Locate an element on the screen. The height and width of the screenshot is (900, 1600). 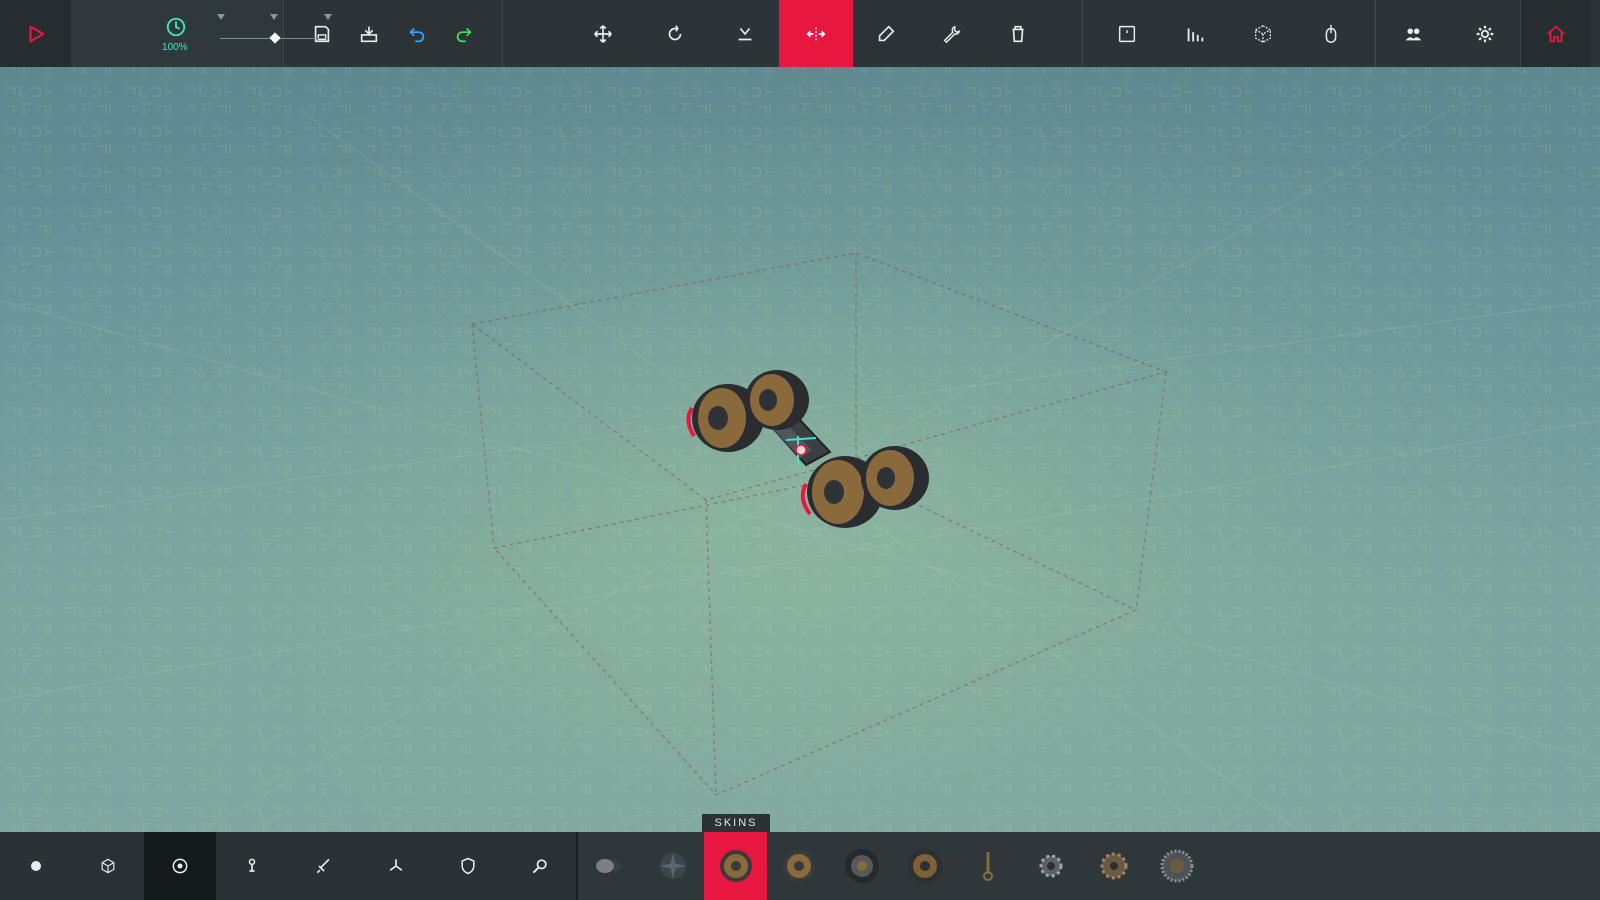
players-icon is located at coordinates (1413, 34).